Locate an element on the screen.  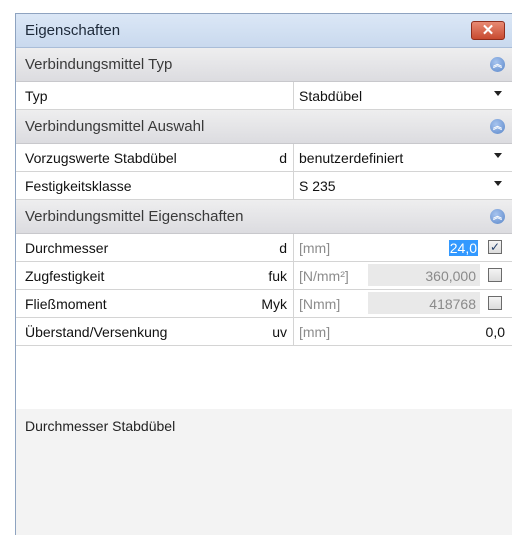
row-label: Überstand/Versenkung is located at coordinates (96, 332).